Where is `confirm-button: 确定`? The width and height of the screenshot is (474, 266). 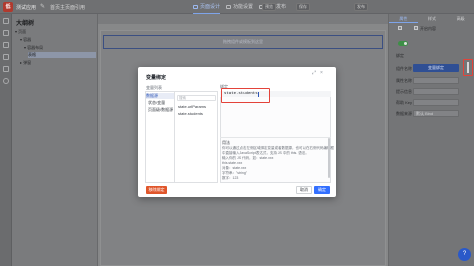
confirm-button: 确定 is located at coordinates (322, 190).